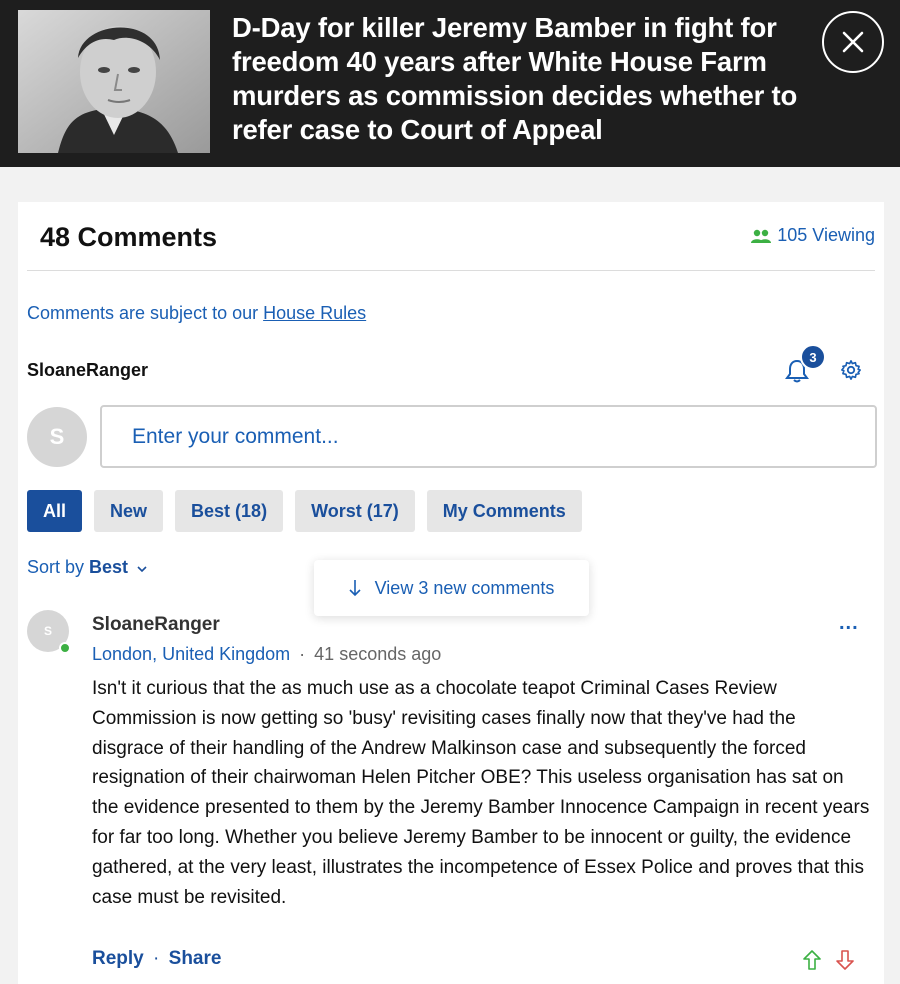 Image resolution: width=900 pixels, height=984 pixels. I want to click on tab-my-comments: My Comments, so click(504, 511).